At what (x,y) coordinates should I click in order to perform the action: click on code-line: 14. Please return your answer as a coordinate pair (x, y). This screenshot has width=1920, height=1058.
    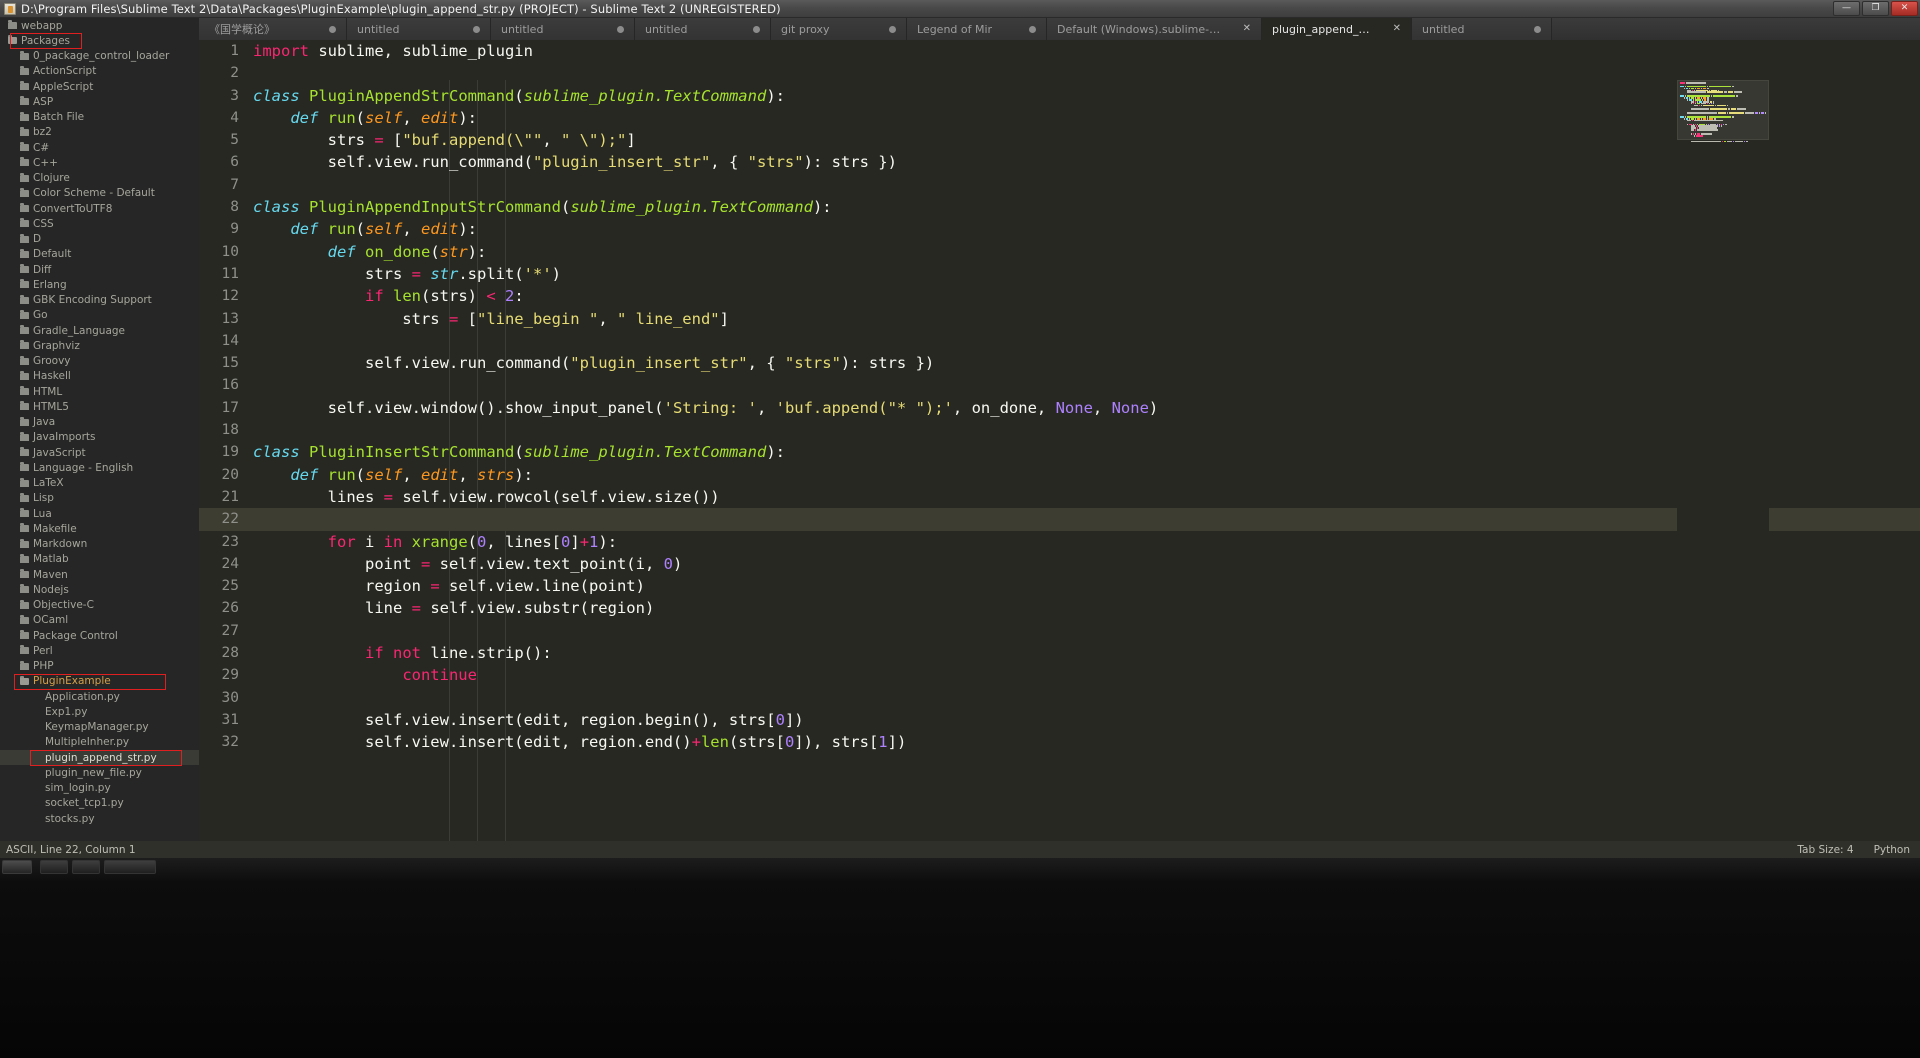
    Looking at the image, I should click on (1059, 341).